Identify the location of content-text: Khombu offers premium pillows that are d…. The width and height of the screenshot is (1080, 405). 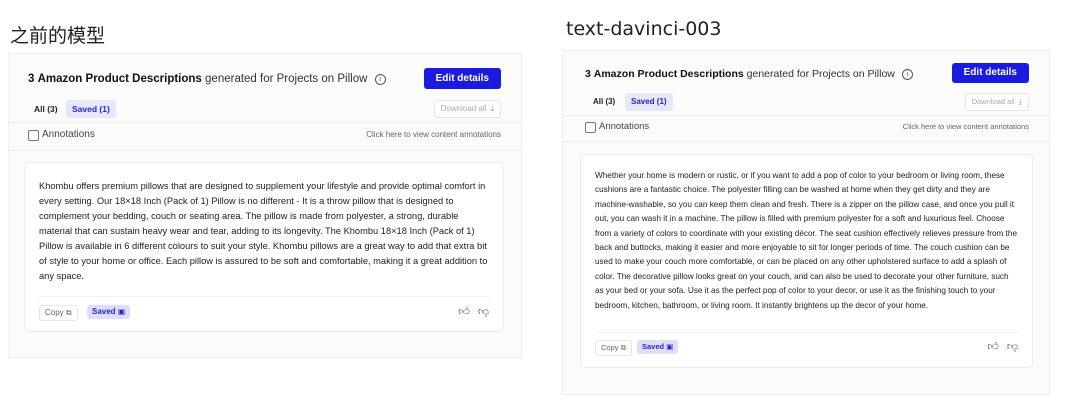
(263, 231).